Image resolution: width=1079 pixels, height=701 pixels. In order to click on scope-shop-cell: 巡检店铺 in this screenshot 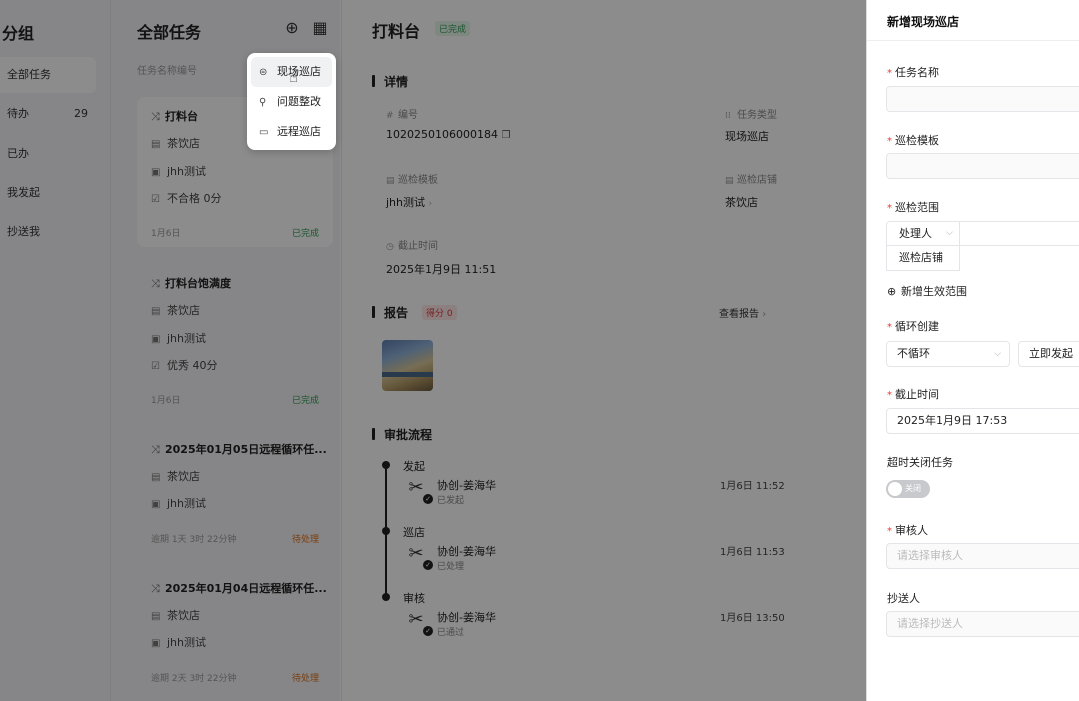, I will do `click(923, 258)`.